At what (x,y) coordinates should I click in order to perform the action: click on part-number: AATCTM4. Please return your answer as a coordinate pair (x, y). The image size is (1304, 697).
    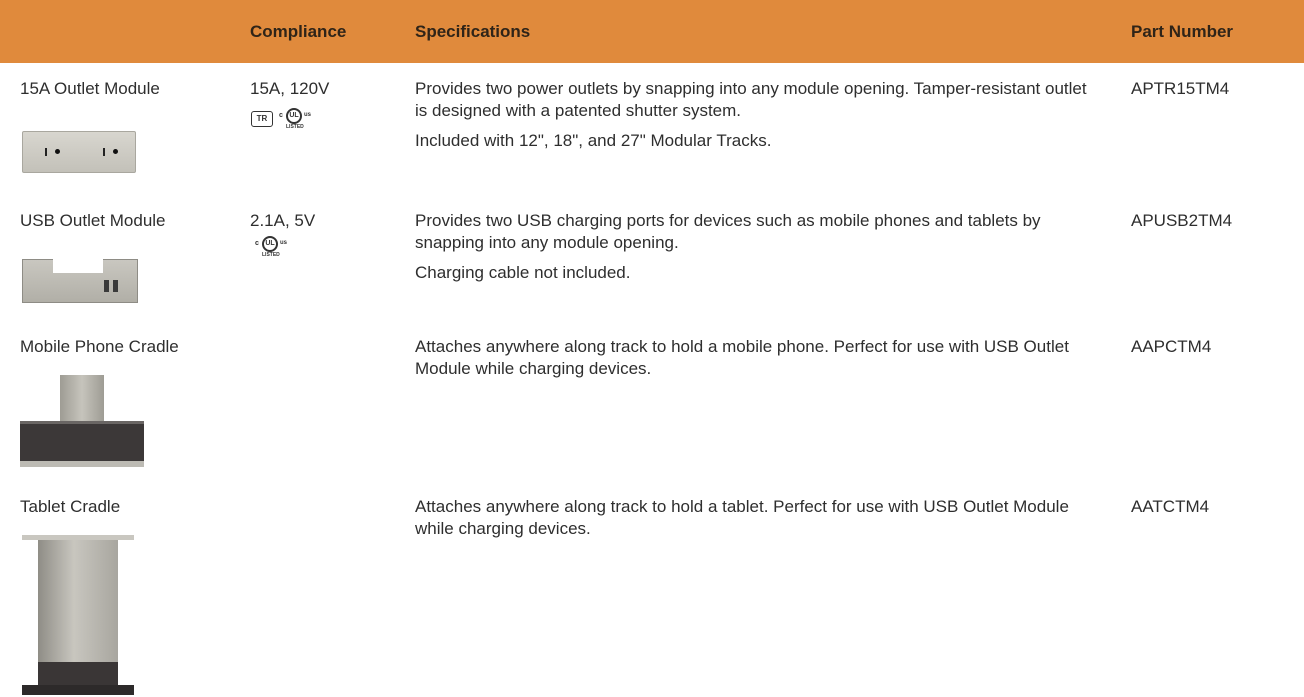
    Looking at the image, I should click on (1170, 506).